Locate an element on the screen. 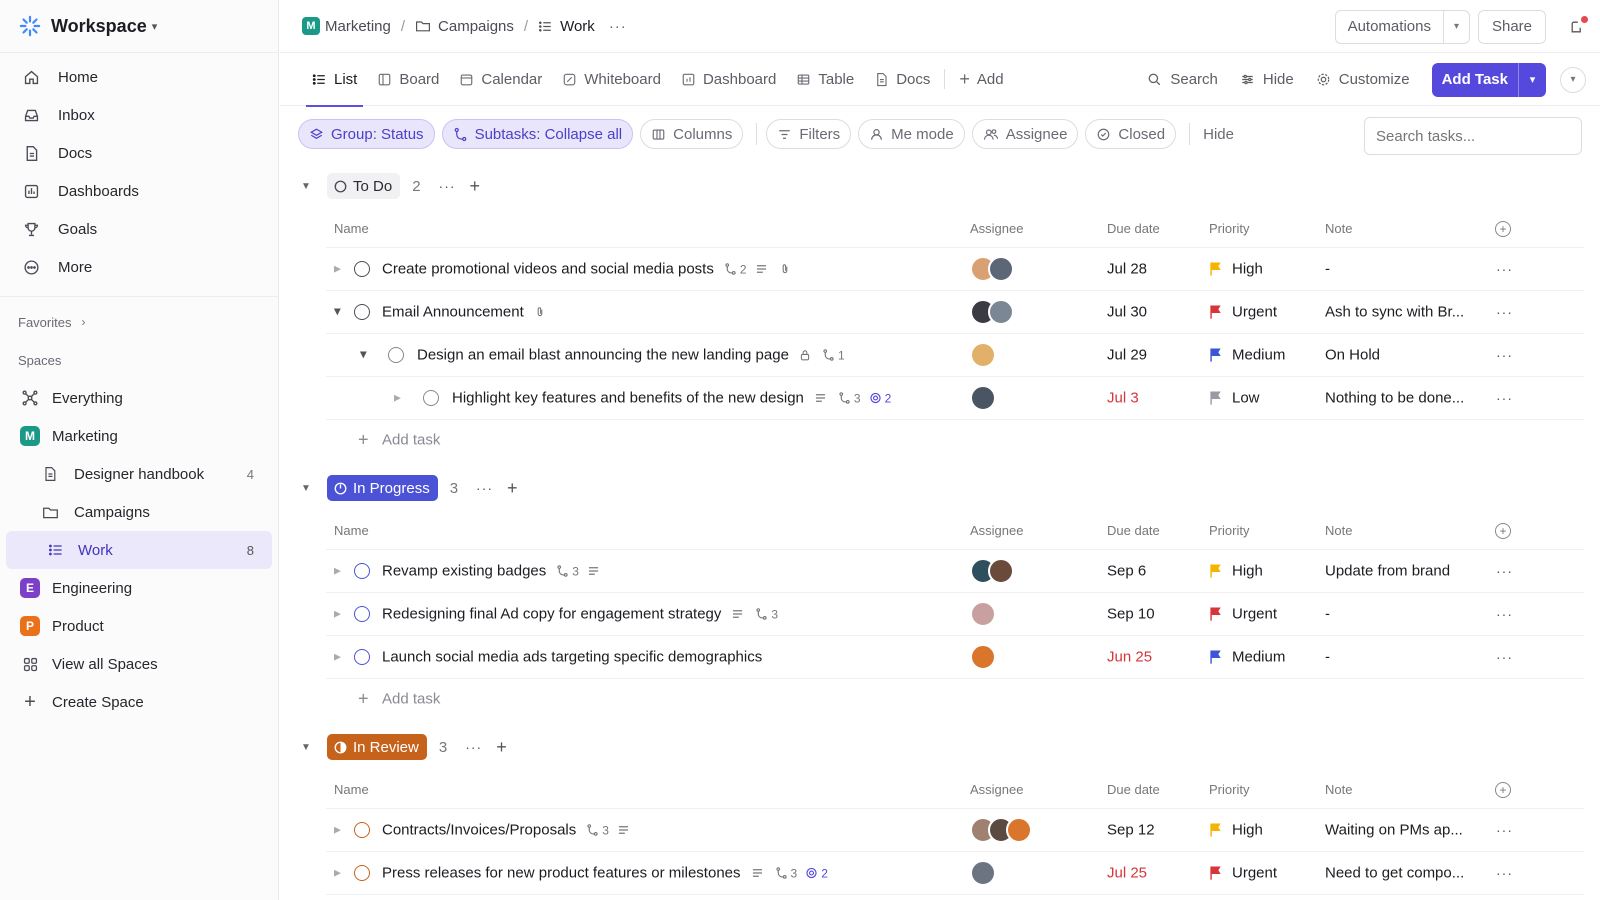 This screenshot has height=900, width=1600. status-badge: In Progress is located at coordinates (382, 488).